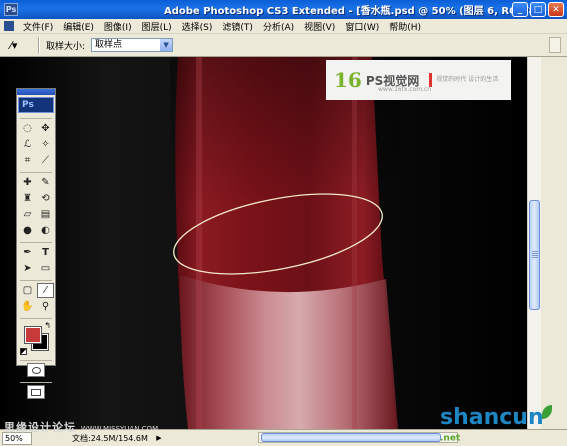 This screenshot has width=567, height=446. What do you see at coordinates (78, 26) in the screenshot?
I see `menu-edit: 编辑(E)` at bounding box center [78, 26].